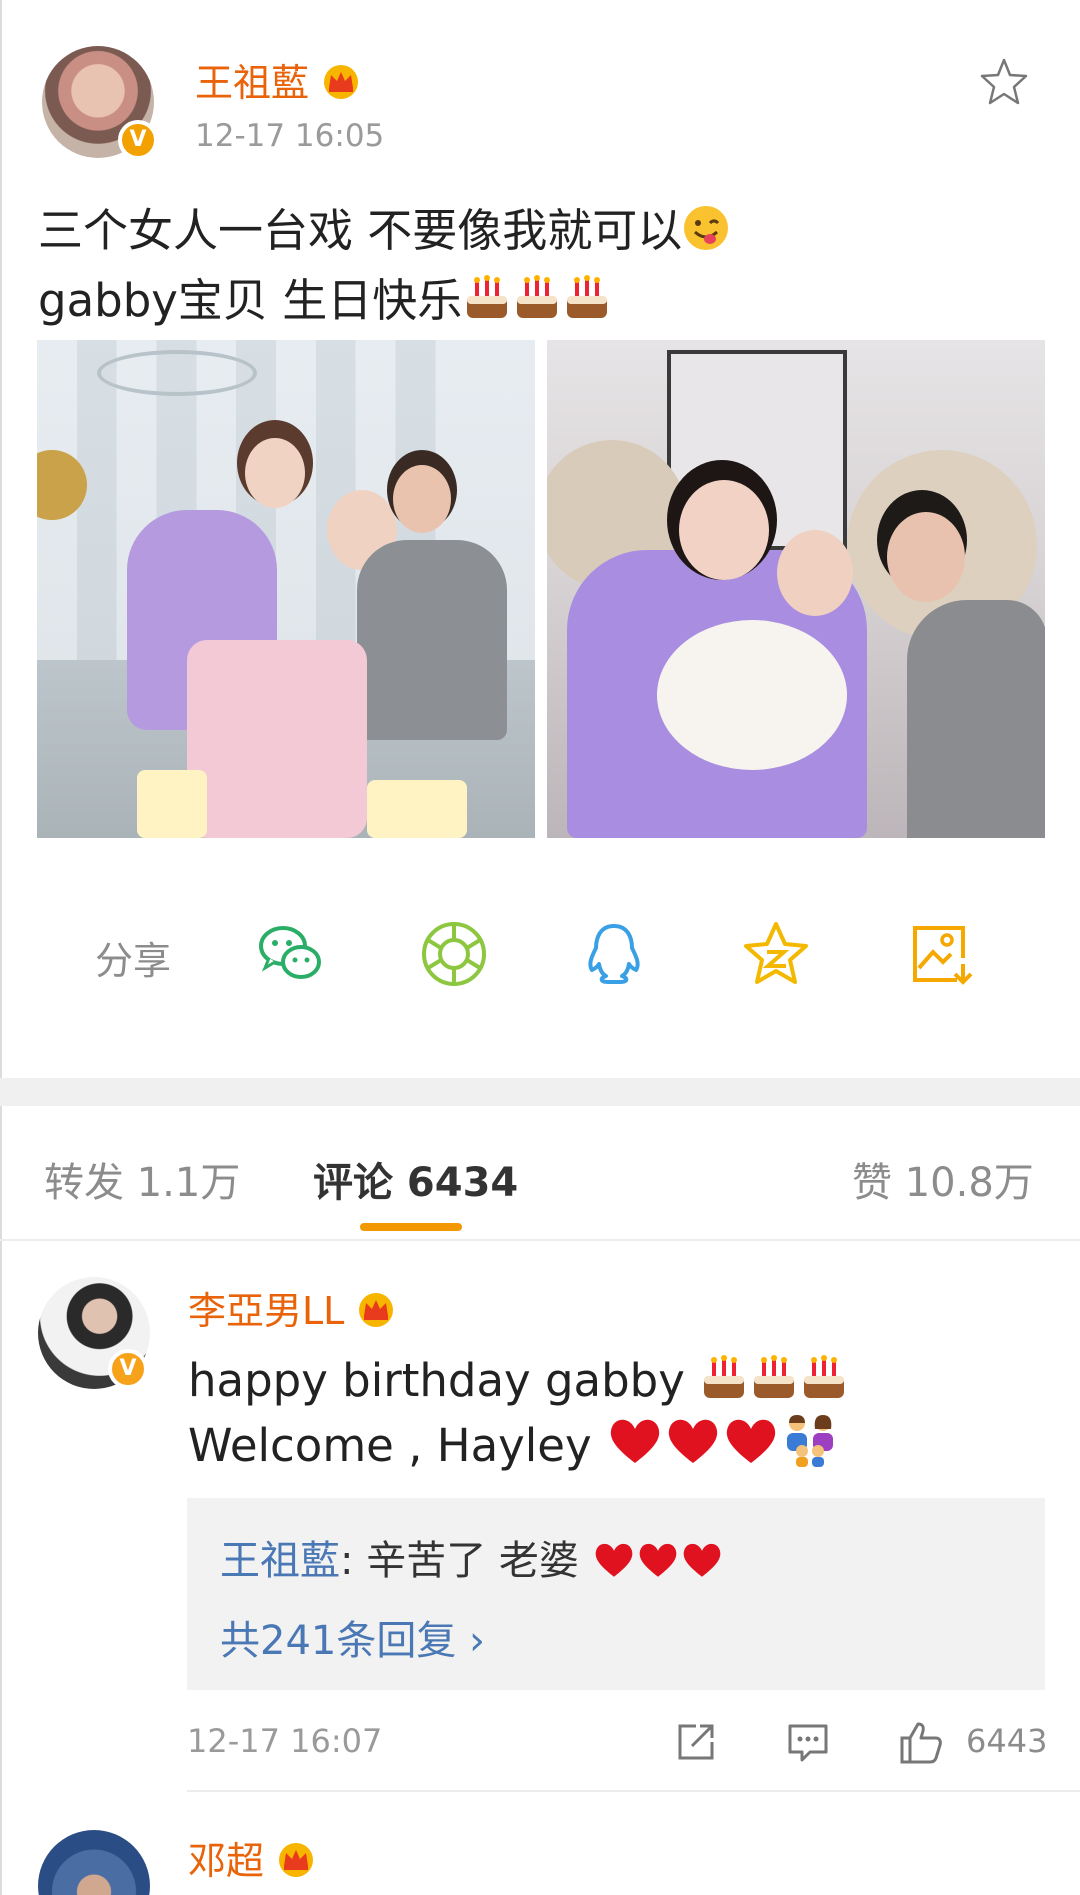  Describe the element at coordinates (291, 954) in the screenshot. I see `wechat-icon` at that location.